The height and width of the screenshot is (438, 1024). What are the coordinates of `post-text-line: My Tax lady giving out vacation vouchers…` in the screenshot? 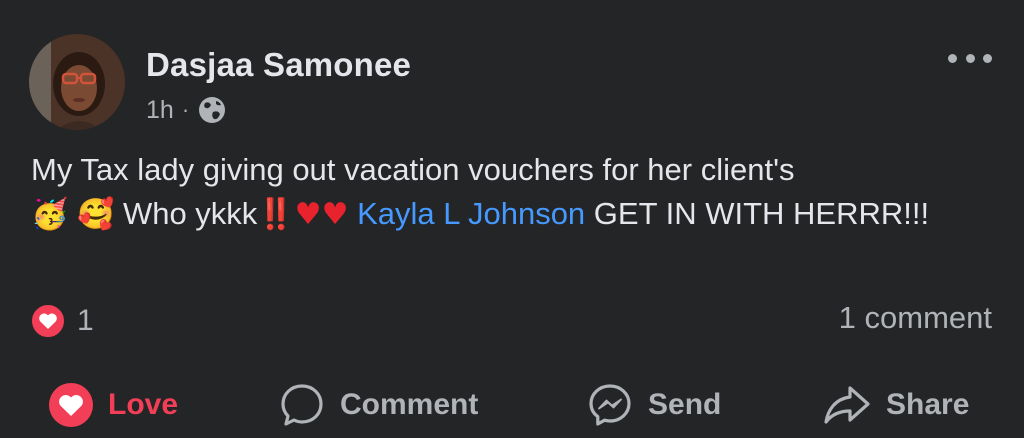 It's located at (413, 169).